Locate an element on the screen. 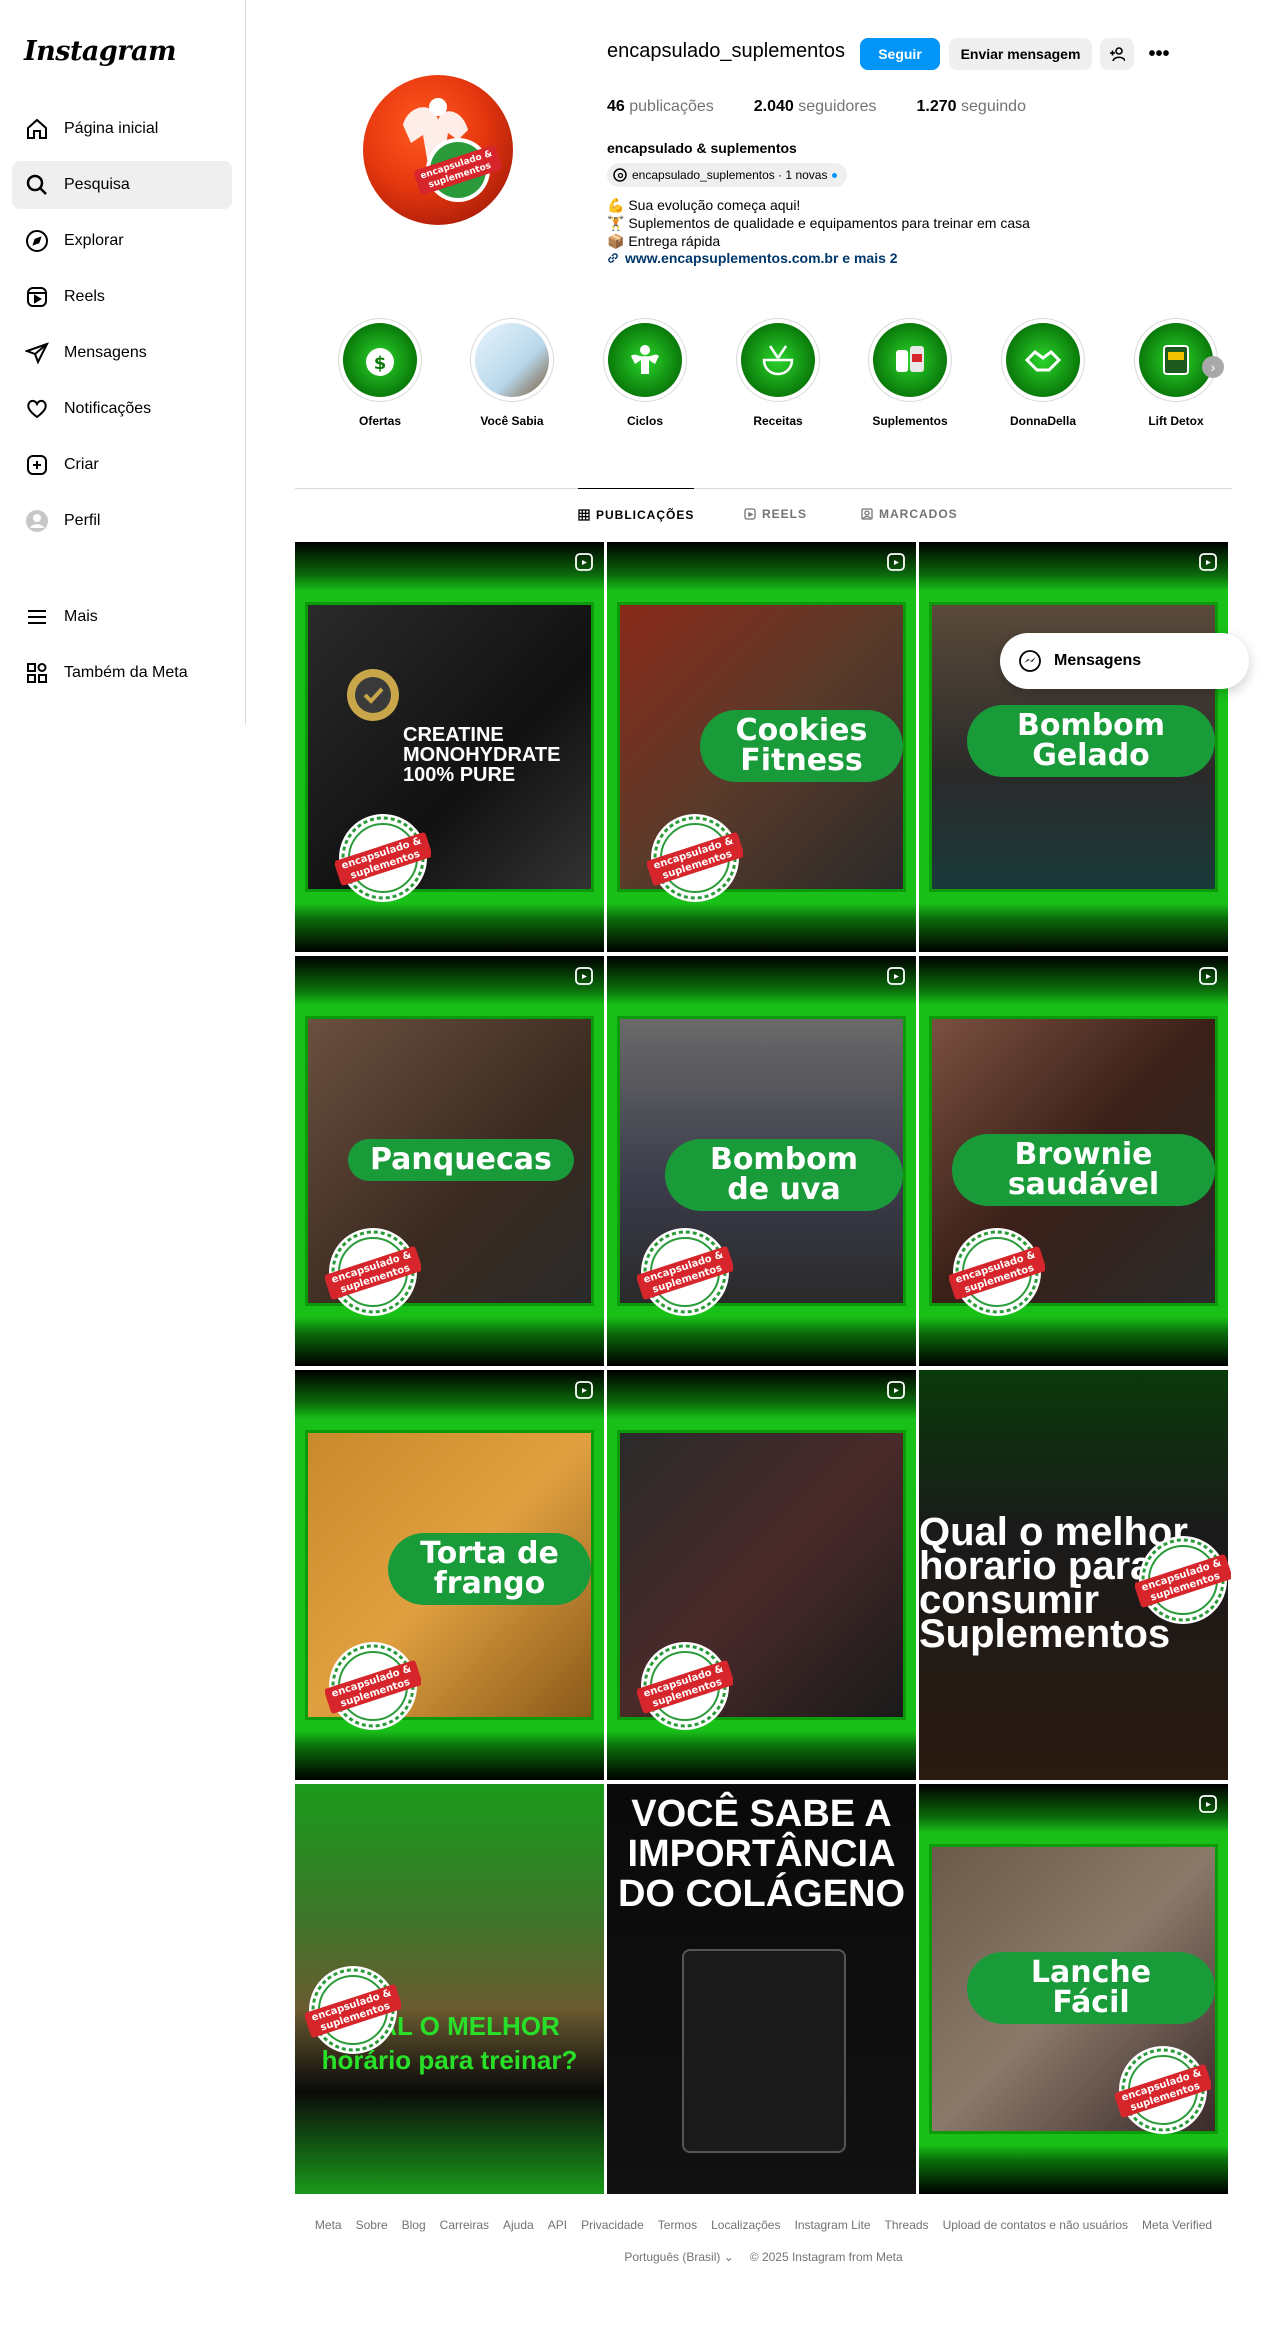  footer-link: Localizações is located at coordinates (745, 2225).